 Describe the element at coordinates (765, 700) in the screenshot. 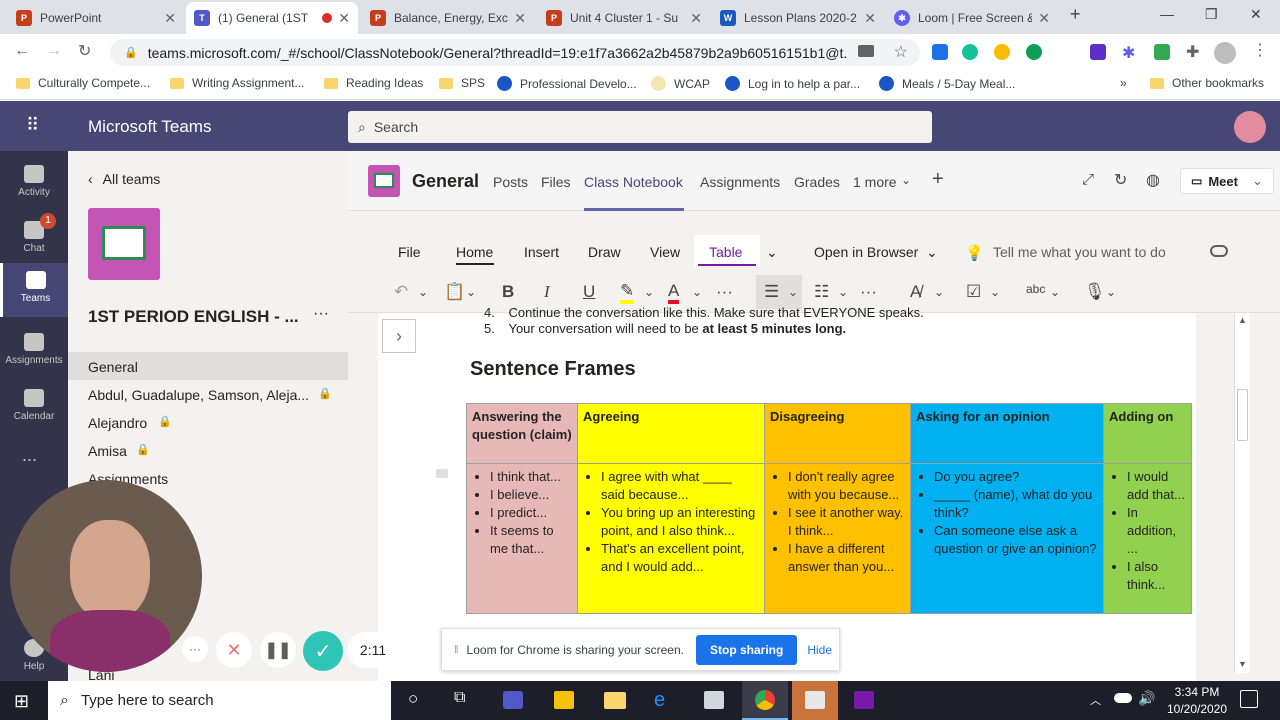

I see `chrome-taskbar-item` at that location.